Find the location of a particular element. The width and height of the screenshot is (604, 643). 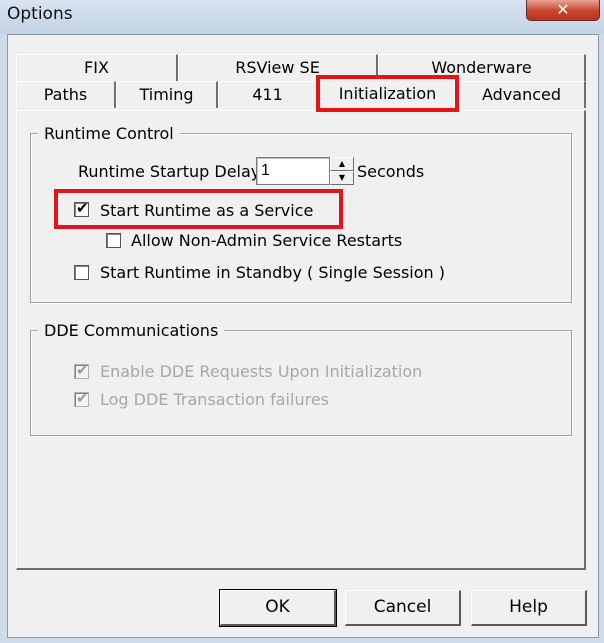

cancel-button: Cancel is located at coordinates (403, 608).